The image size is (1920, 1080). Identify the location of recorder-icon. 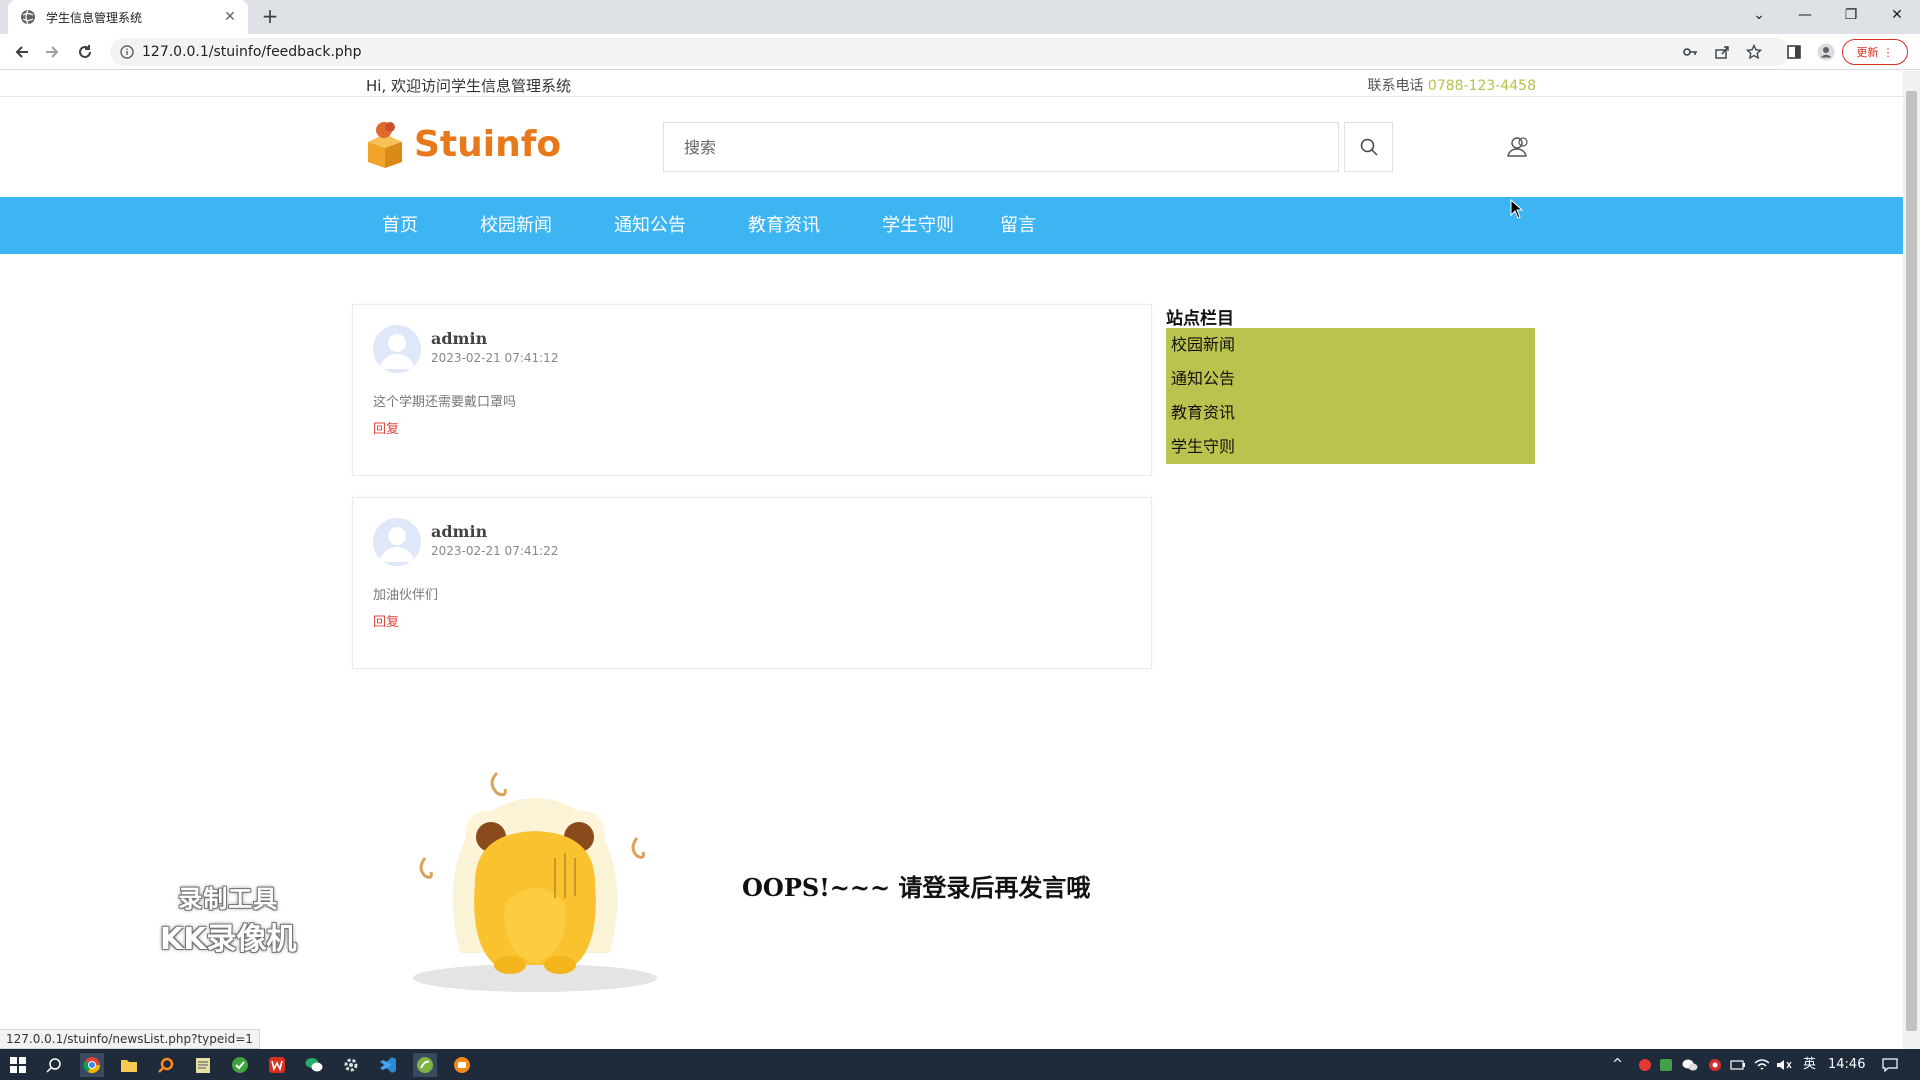
(462, 1065).